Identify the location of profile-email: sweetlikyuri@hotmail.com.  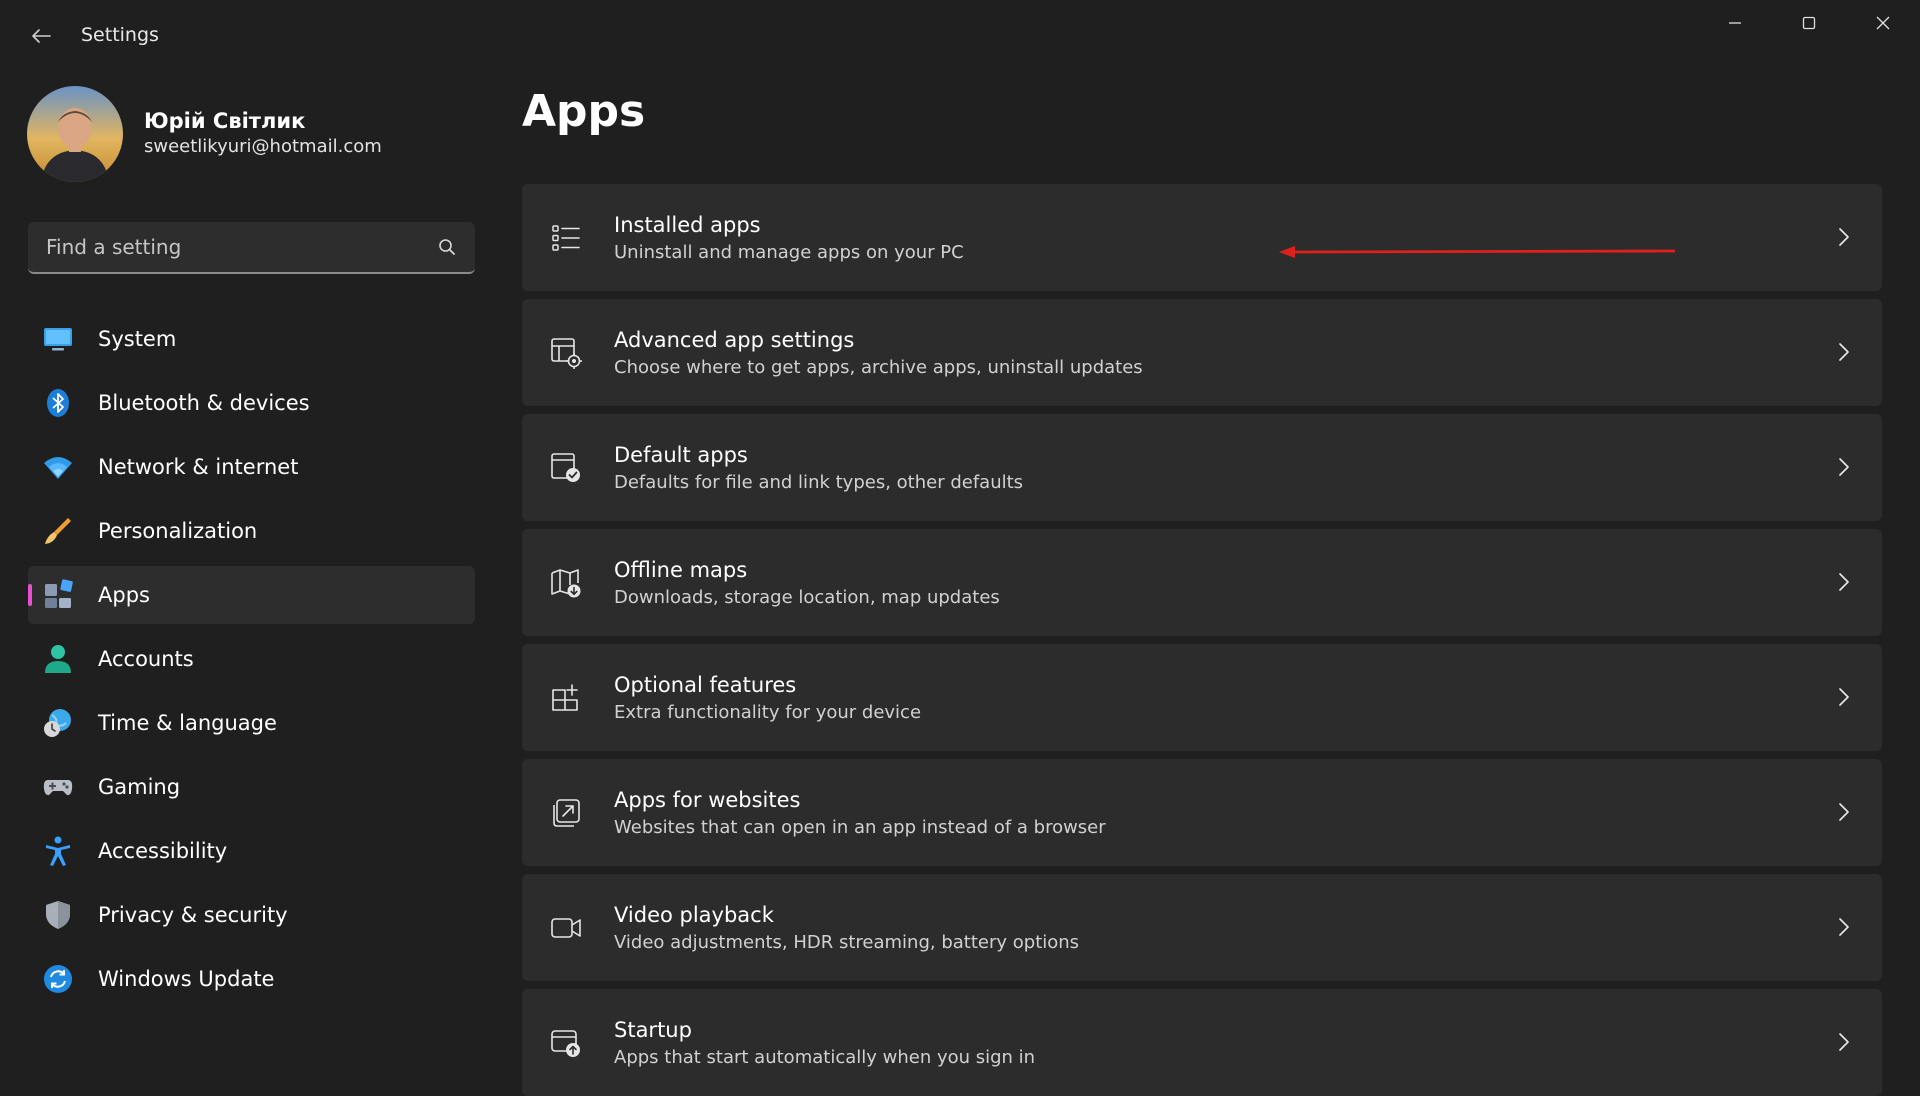
(263, 146).